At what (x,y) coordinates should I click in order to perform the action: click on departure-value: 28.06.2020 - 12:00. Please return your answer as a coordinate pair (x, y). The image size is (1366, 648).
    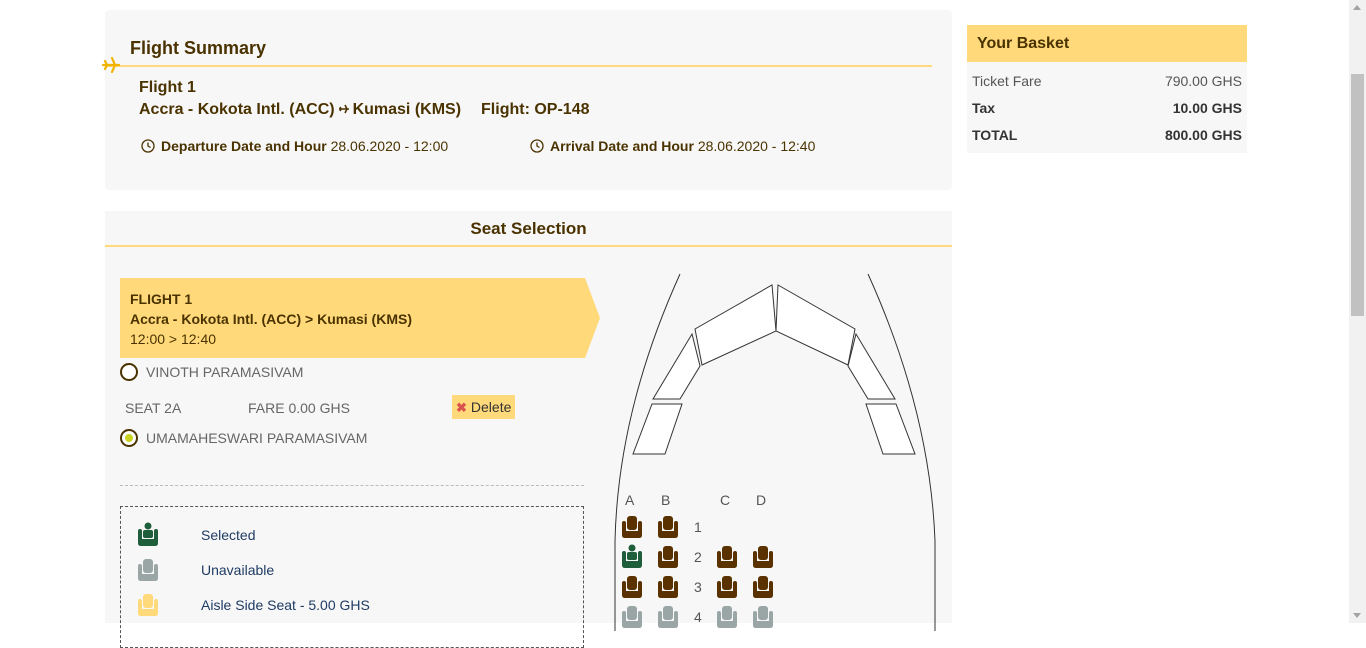
    Looking at the image, I should click on (389, 146).